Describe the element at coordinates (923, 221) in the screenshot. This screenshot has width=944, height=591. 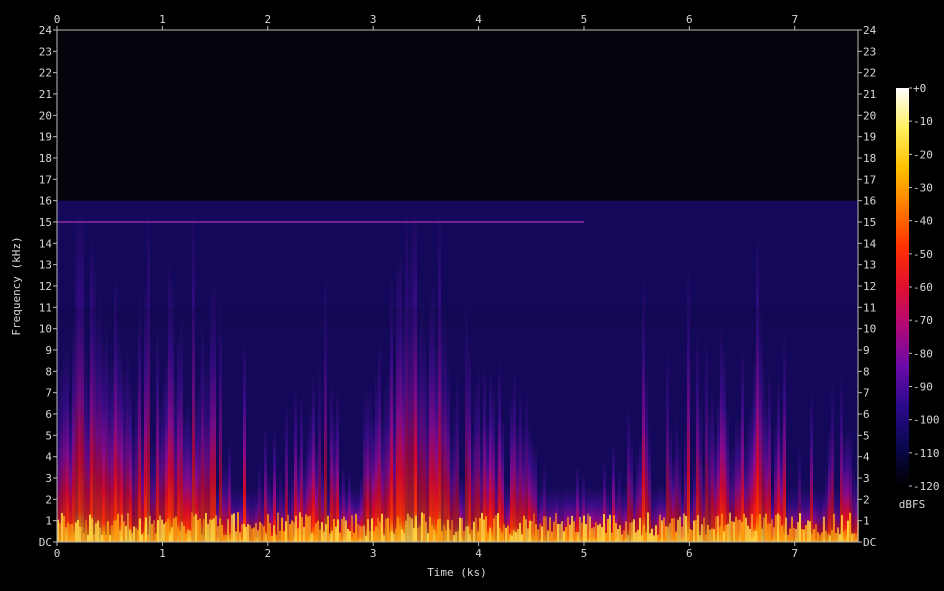
I see `colorbar-tick-label: -40` at that location.